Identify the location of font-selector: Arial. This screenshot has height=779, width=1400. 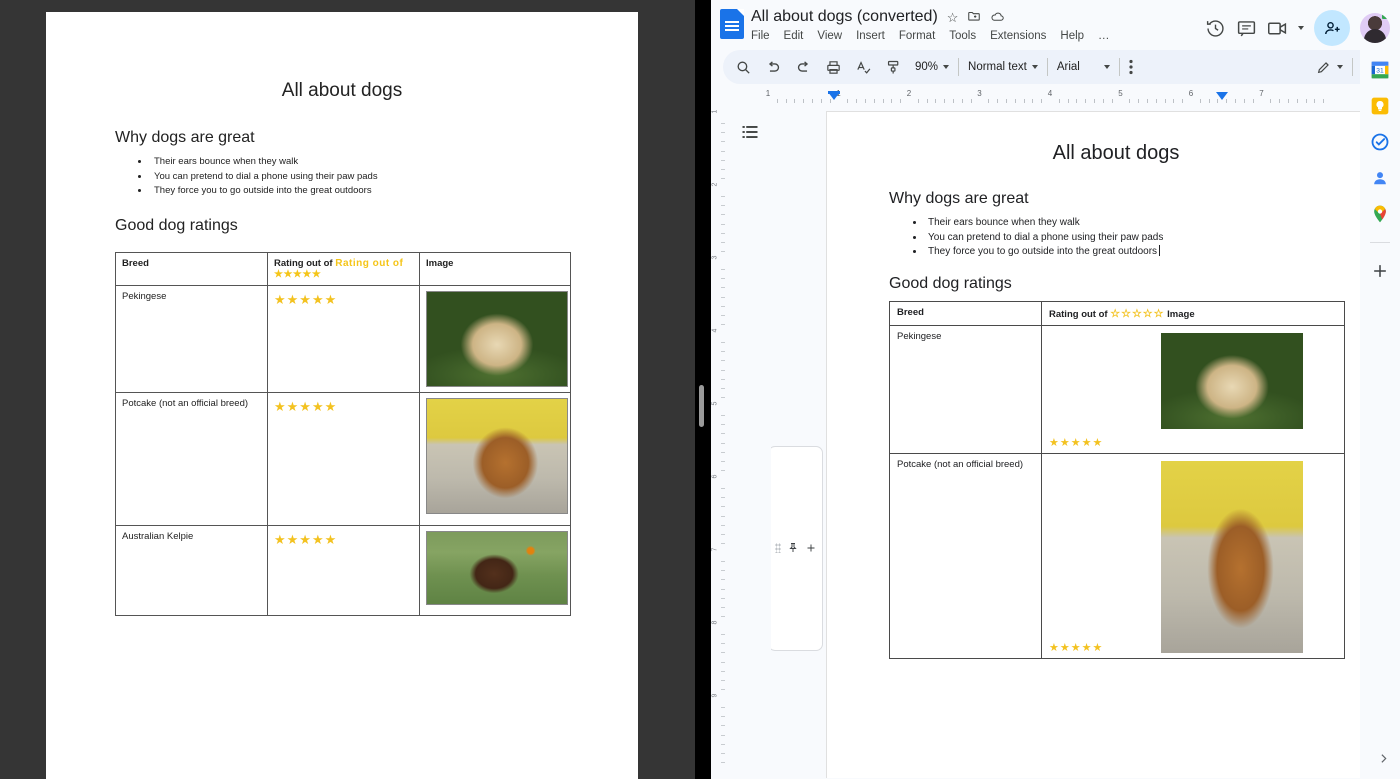
(1083, 67).